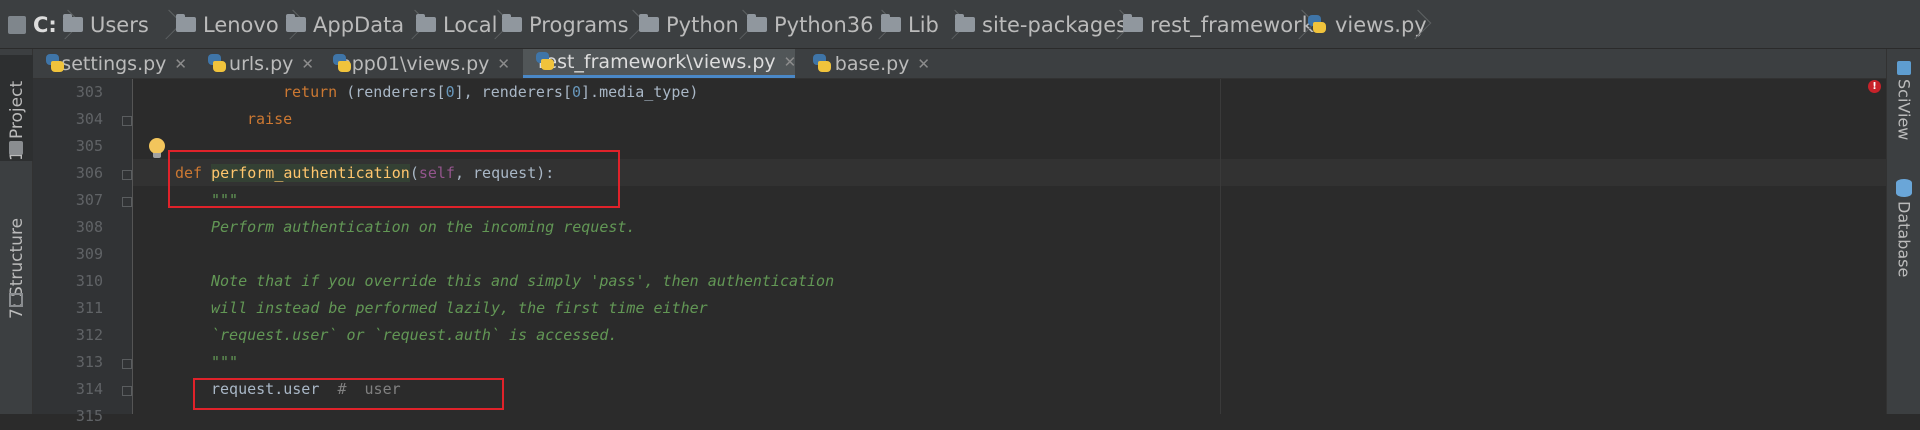 The width and height of the screenshot is (1920, 430). I want to click on code-line-313: """, so click(225, 362).